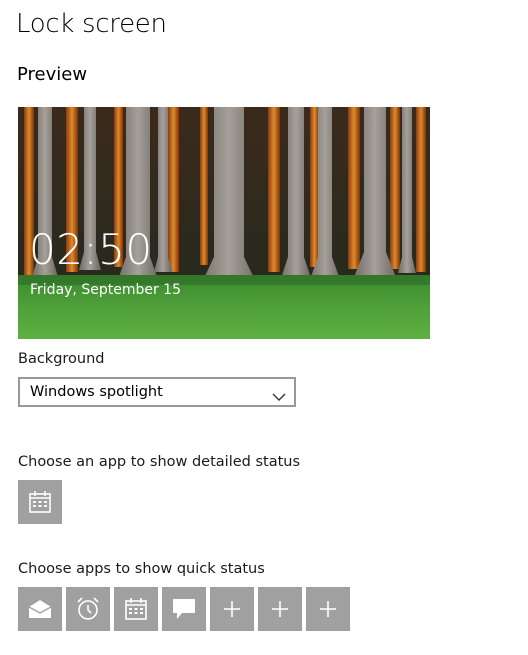 This screenshot has height=655, width=528. I want to click on background-selected-value: Windows spotlight, so click(96, 392).